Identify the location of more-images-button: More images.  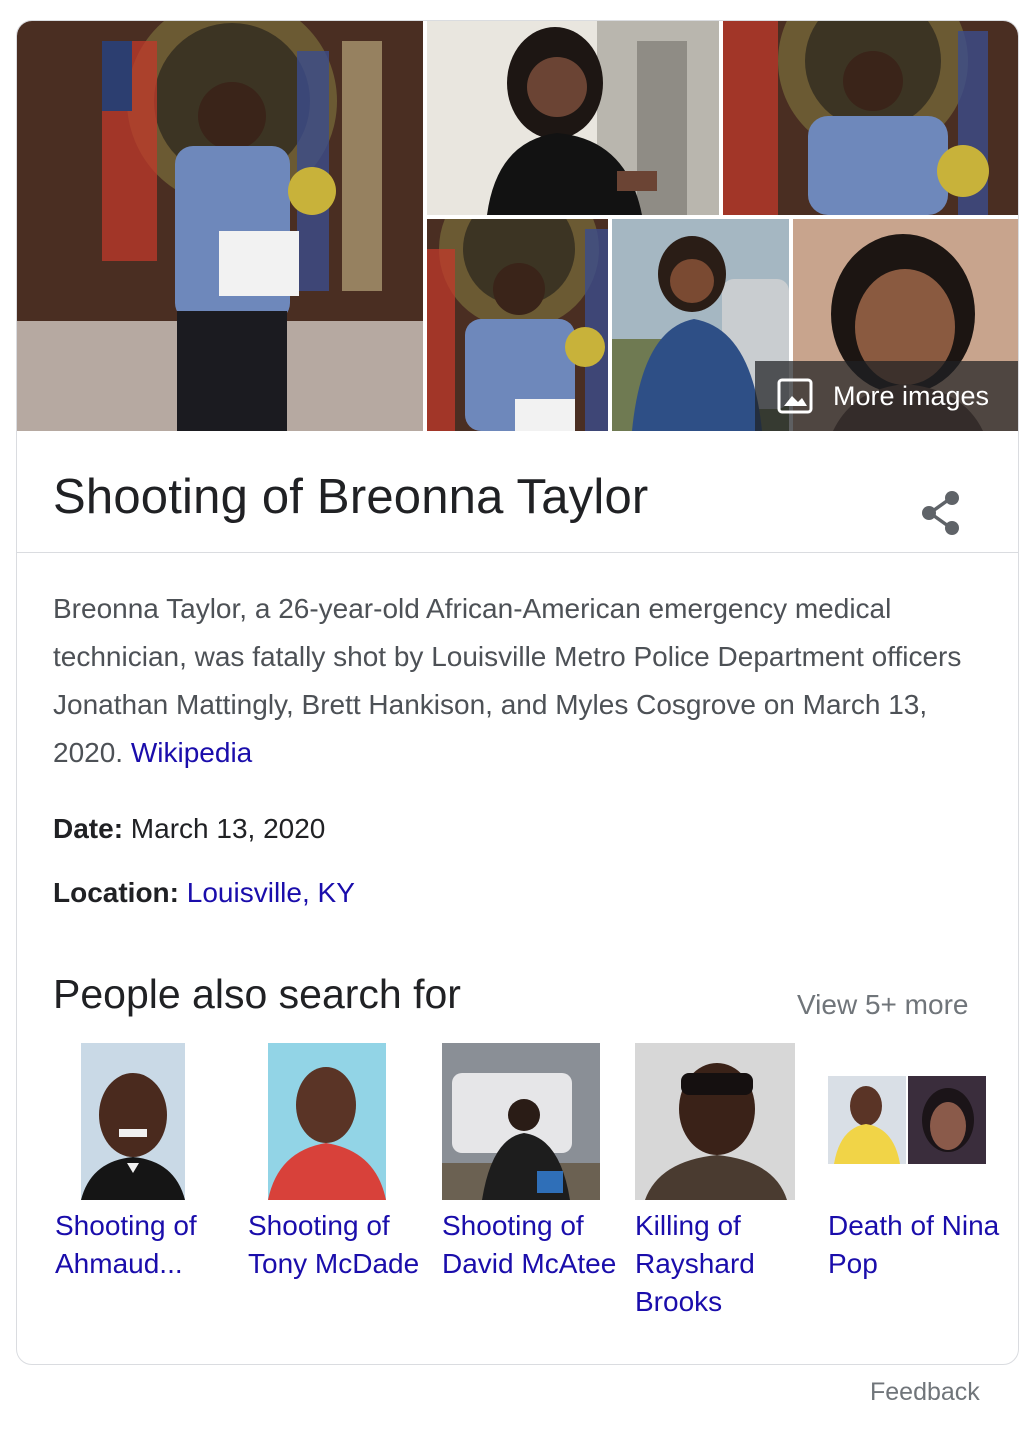
(886, 396).